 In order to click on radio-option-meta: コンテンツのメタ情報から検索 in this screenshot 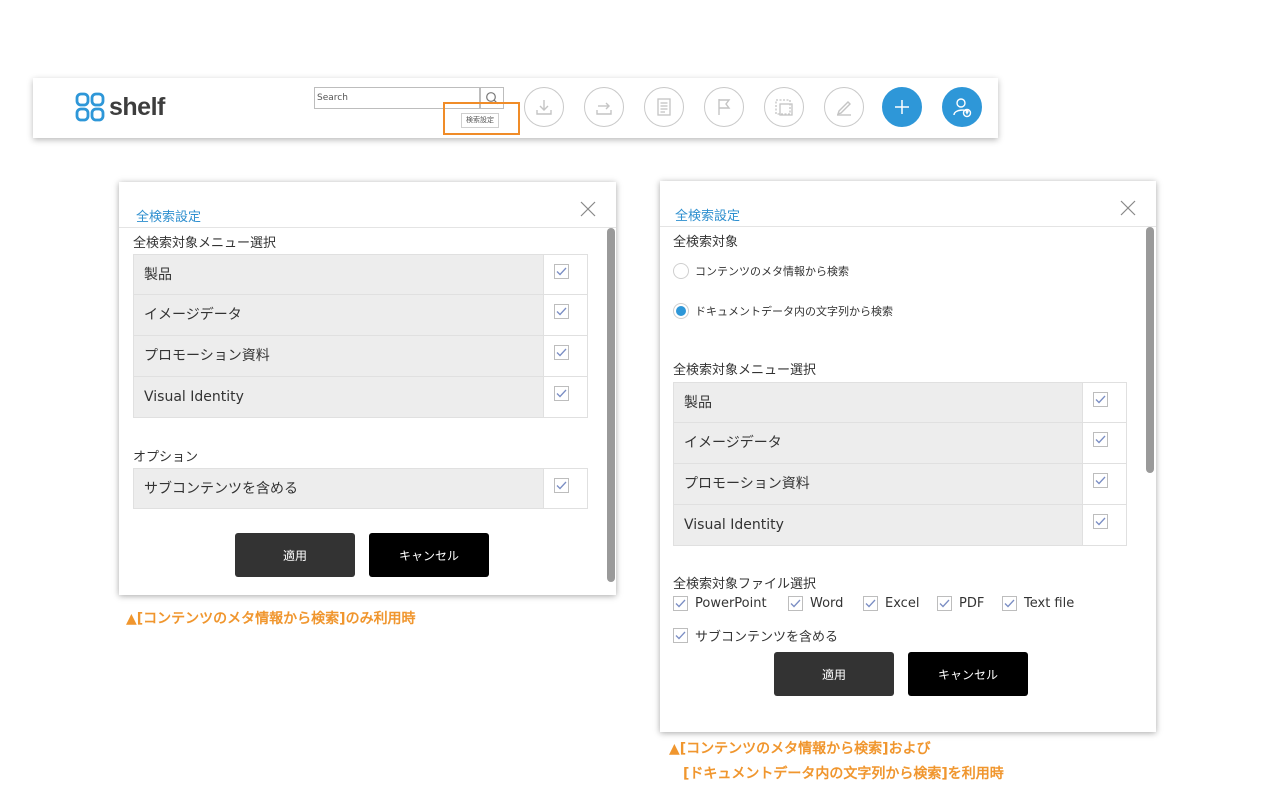, I will do `click(761, 271)`.